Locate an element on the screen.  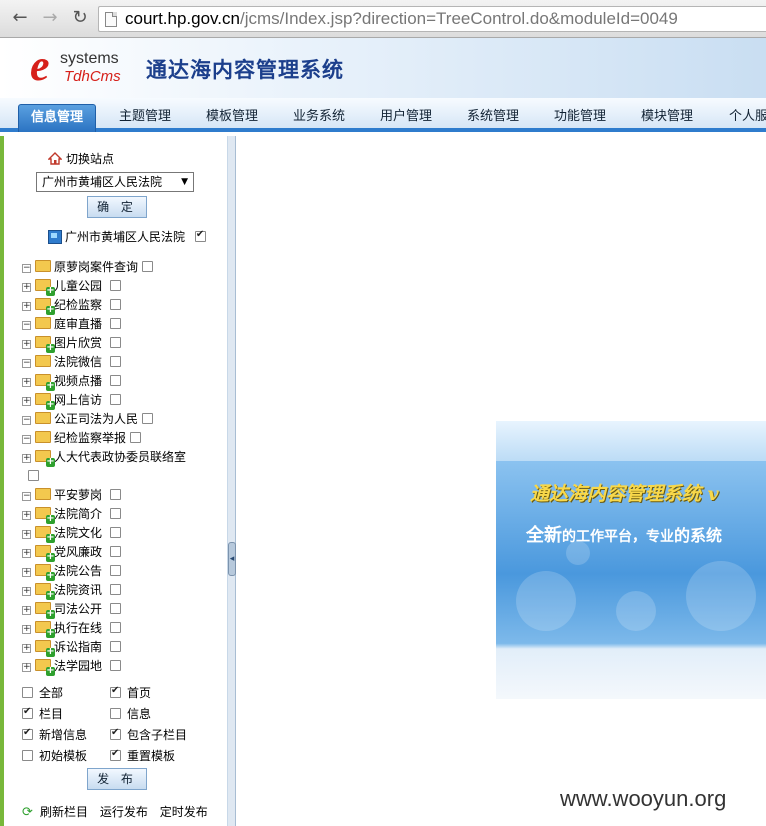
tree-node: + 法学园地 is located at coordinates (124, 666).